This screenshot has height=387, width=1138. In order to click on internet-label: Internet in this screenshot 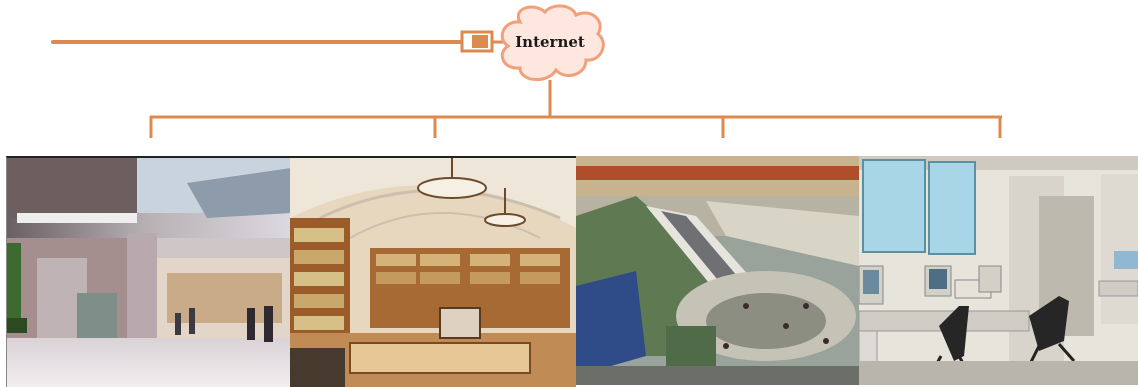, I will do `click(550, 42)`.